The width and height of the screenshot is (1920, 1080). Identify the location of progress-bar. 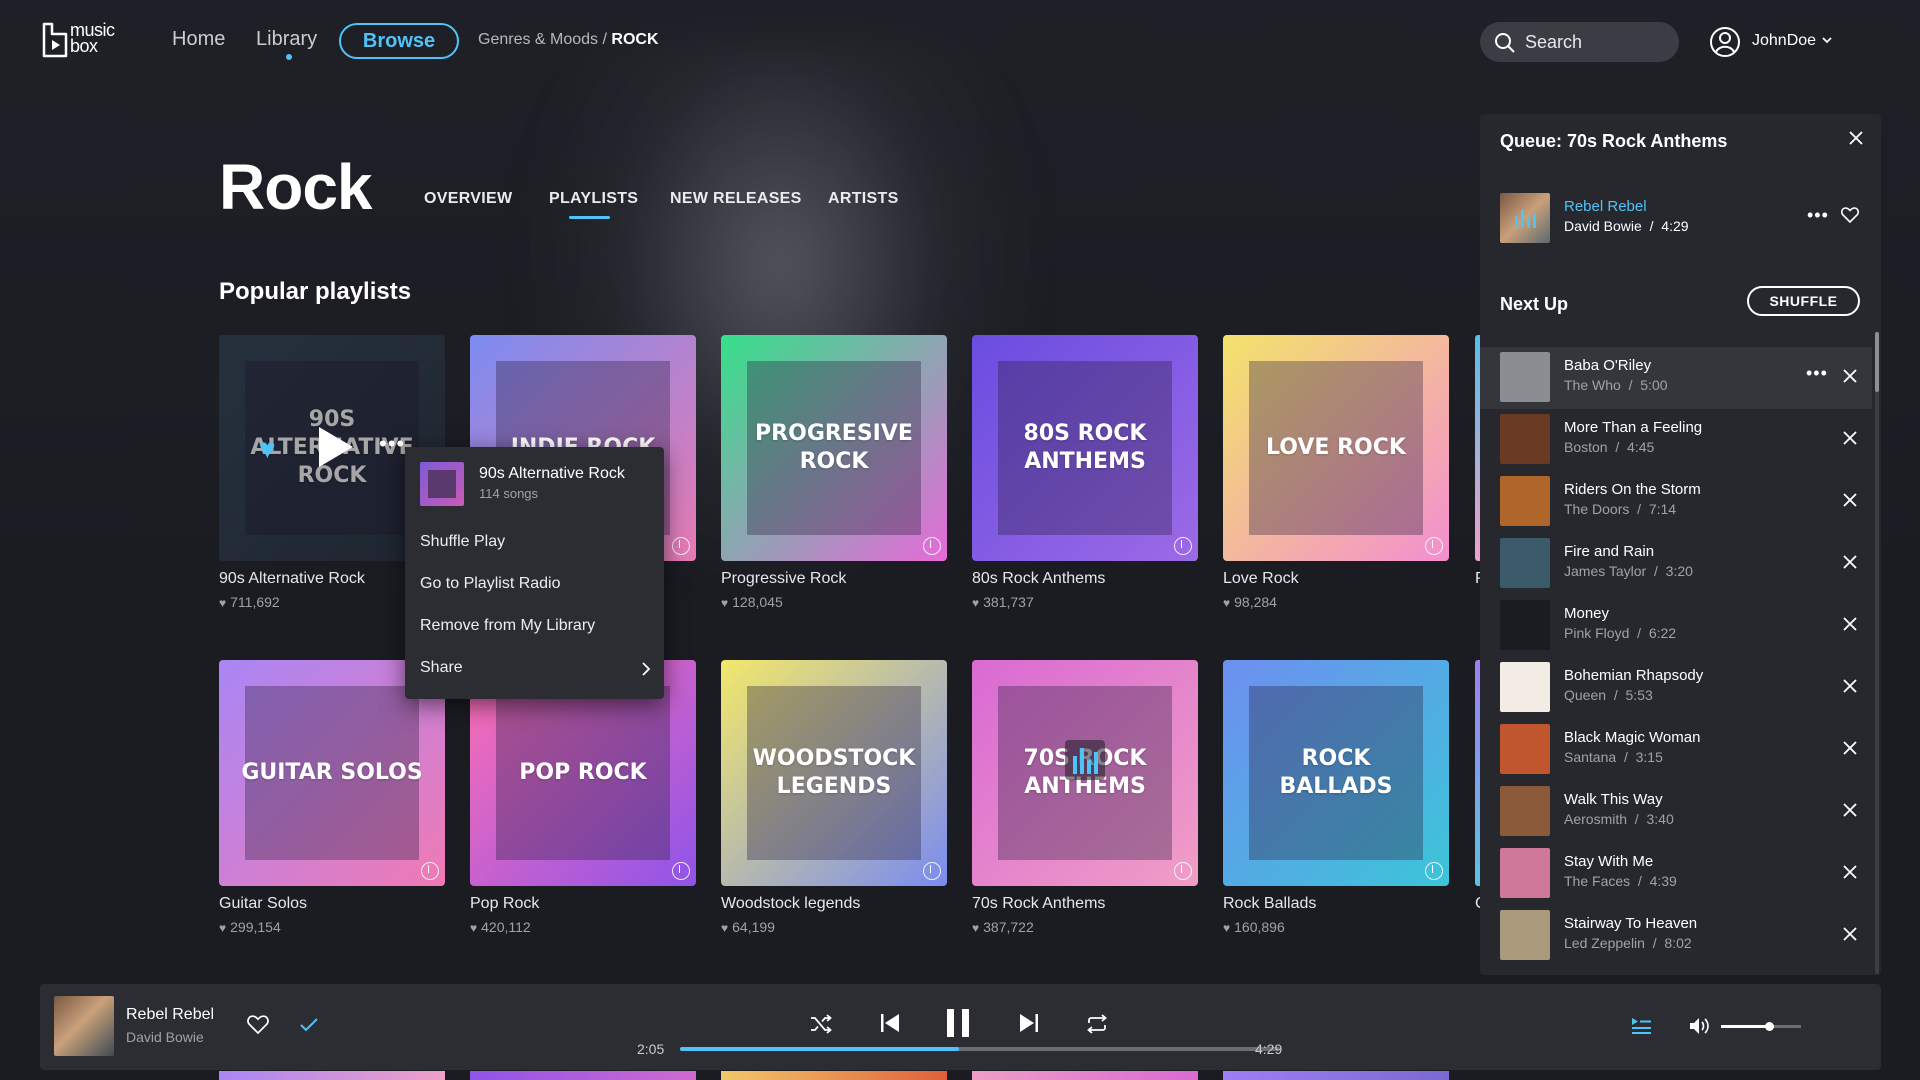
(980, 1049).